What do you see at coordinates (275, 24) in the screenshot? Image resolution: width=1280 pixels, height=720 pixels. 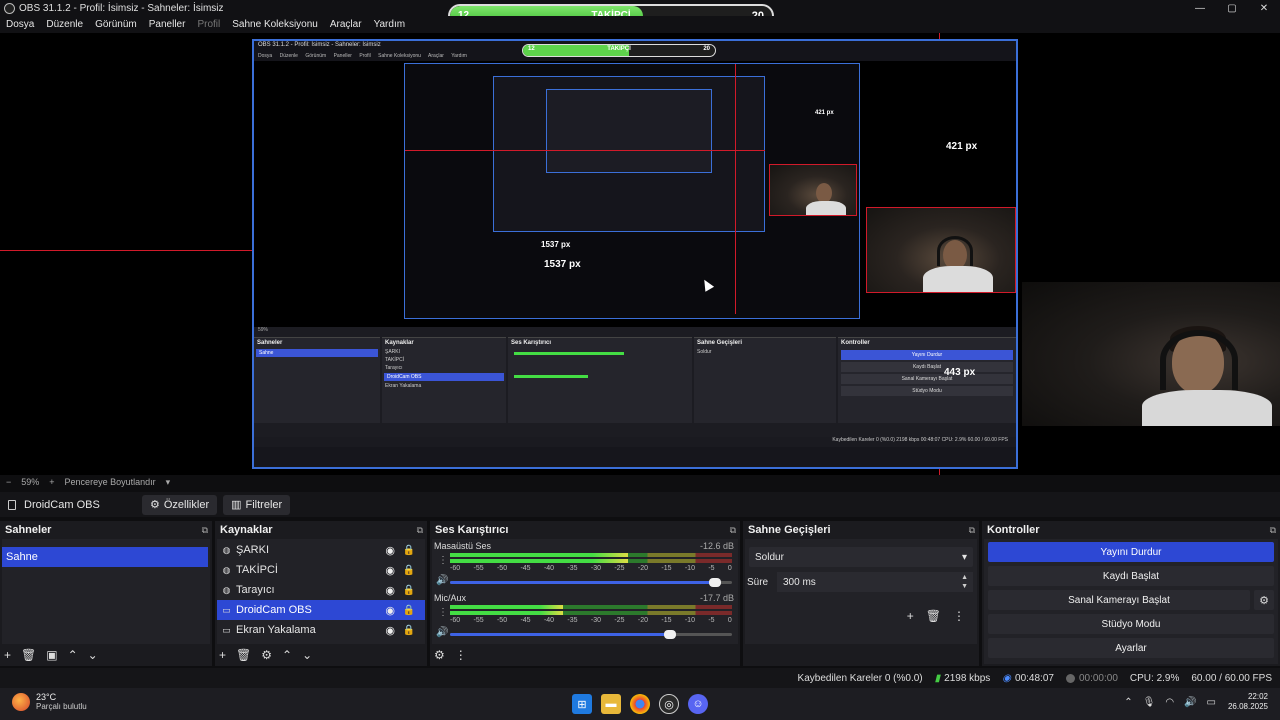 I see `menu-sahne-koleksiyonu: Sahne Koleksiyonu` at bounding box center [275, 24].